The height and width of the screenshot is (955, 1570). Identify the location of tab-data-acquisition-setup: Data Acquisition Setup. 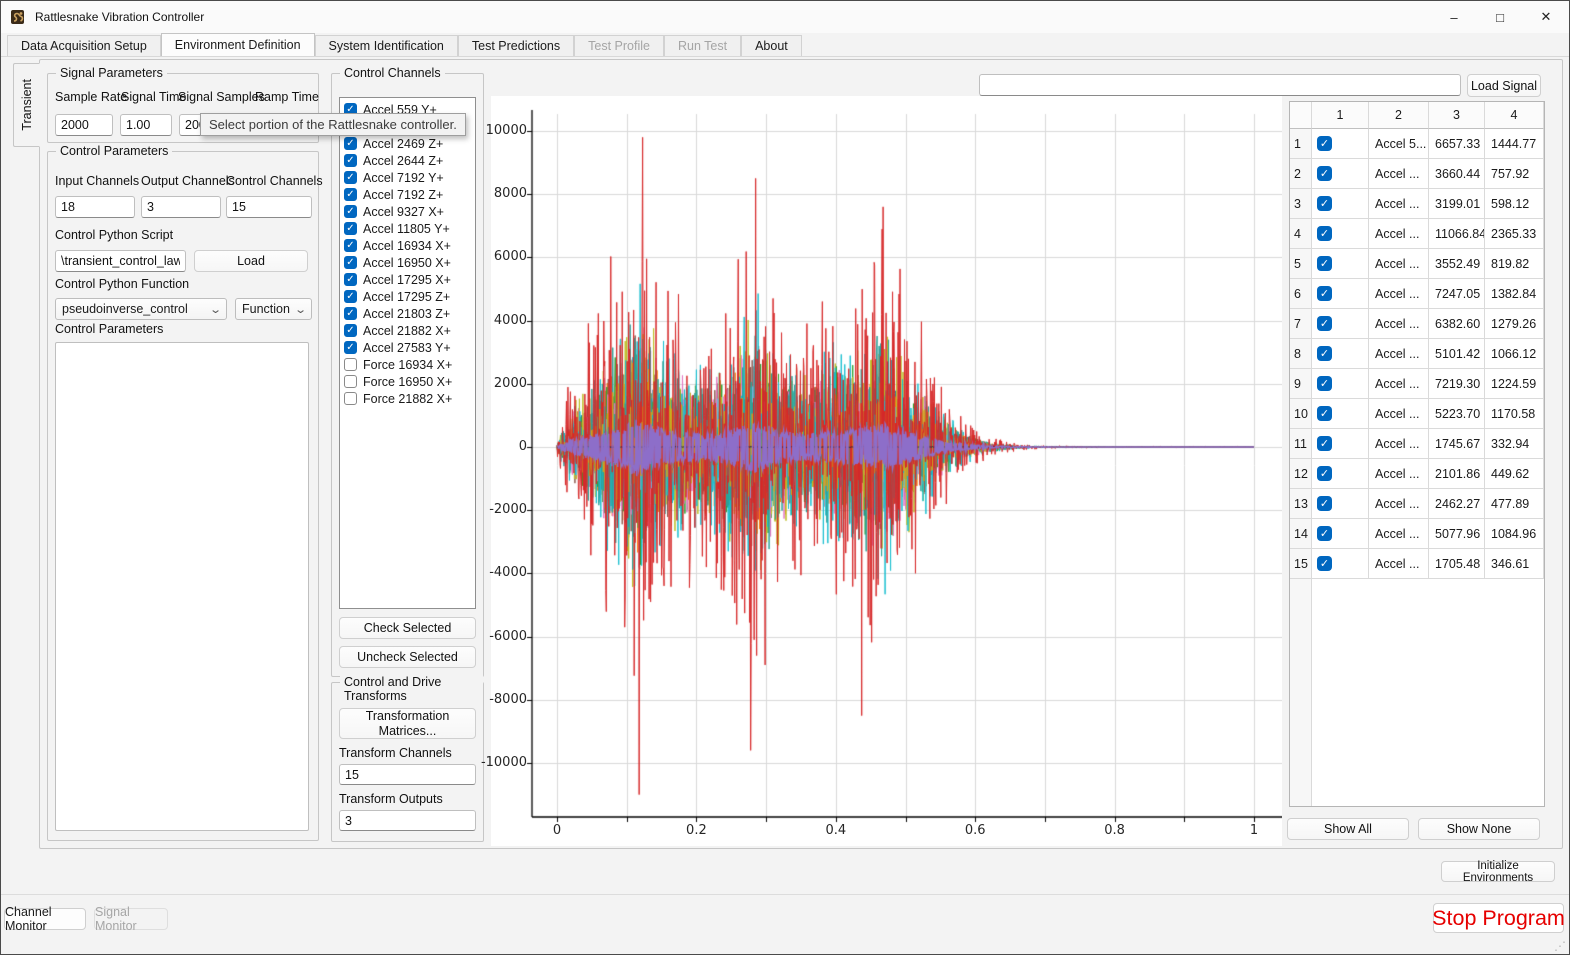
(84, 45).